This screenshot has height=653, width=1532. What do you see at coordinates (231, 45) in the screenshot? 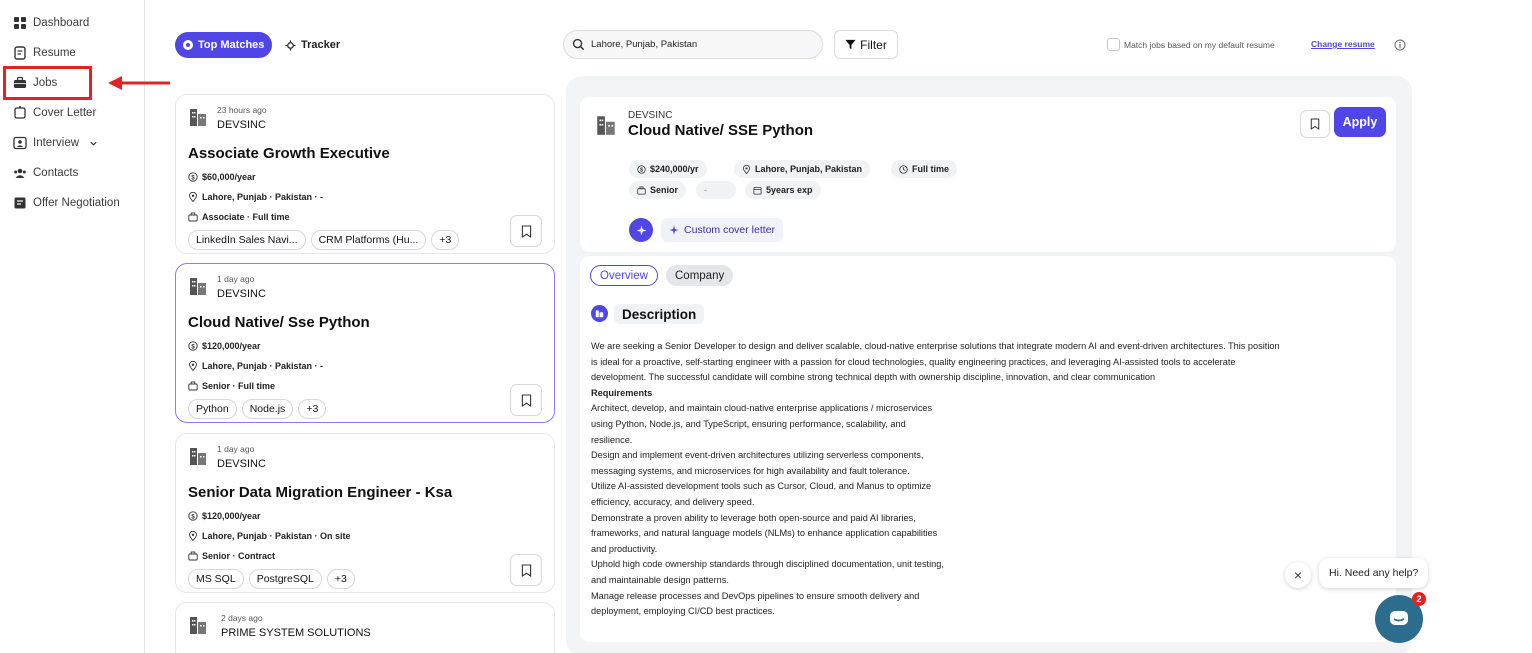
I see `tab-top-matches-label: Top Matches` at bounding box center [231, 45].